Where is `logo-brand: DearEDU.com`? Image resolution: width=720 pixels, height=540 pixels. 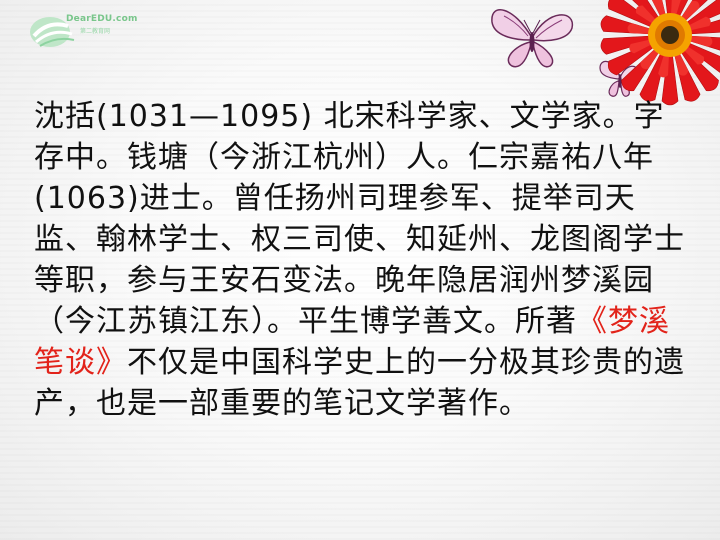
logo-brand: DearEDU.com is located at coordinates (102, 19).